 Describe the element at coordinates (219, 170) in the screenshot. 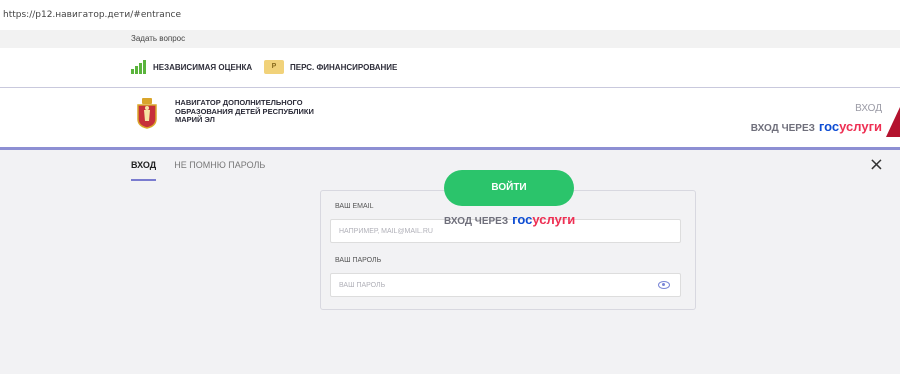

I see `tab-forgot-password: НЕ ПОМНЮ ПАРОЛЬ` at that location.